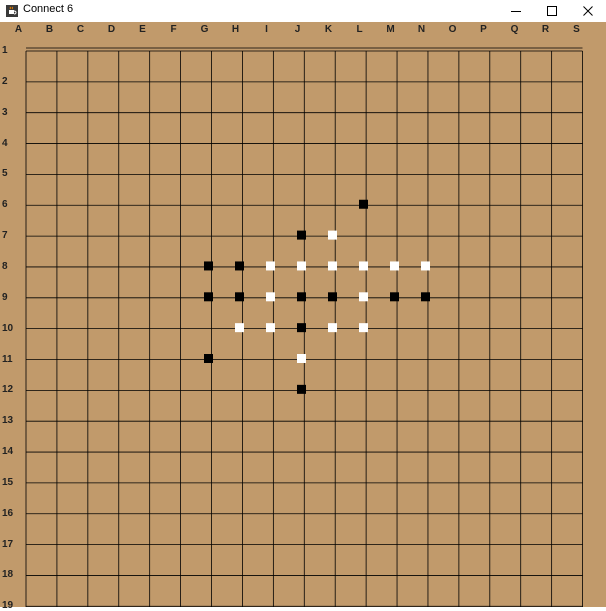 The image size is (606, 611). What do you see at coordinates (8, 452) in the screenshot?
I see `row-label: 14` at bounding box center [8, 452].